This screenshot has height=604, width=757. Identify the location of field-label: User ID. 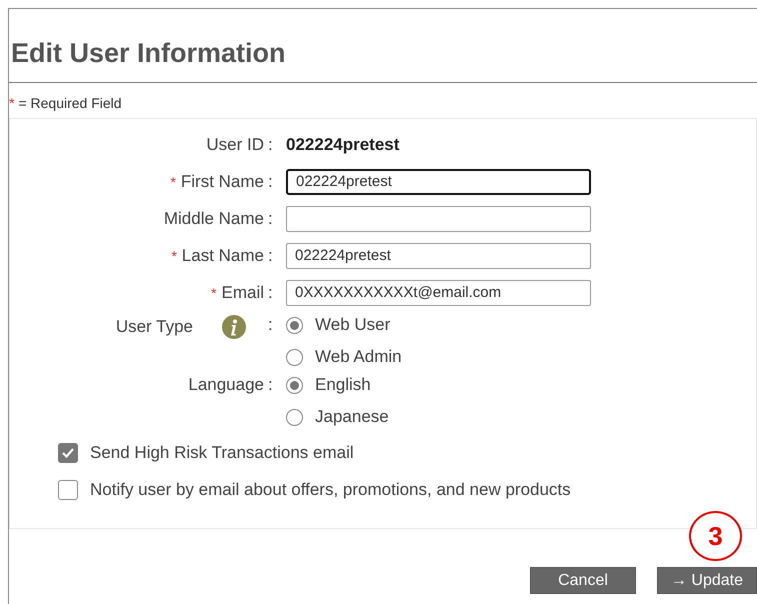
(235, 144).